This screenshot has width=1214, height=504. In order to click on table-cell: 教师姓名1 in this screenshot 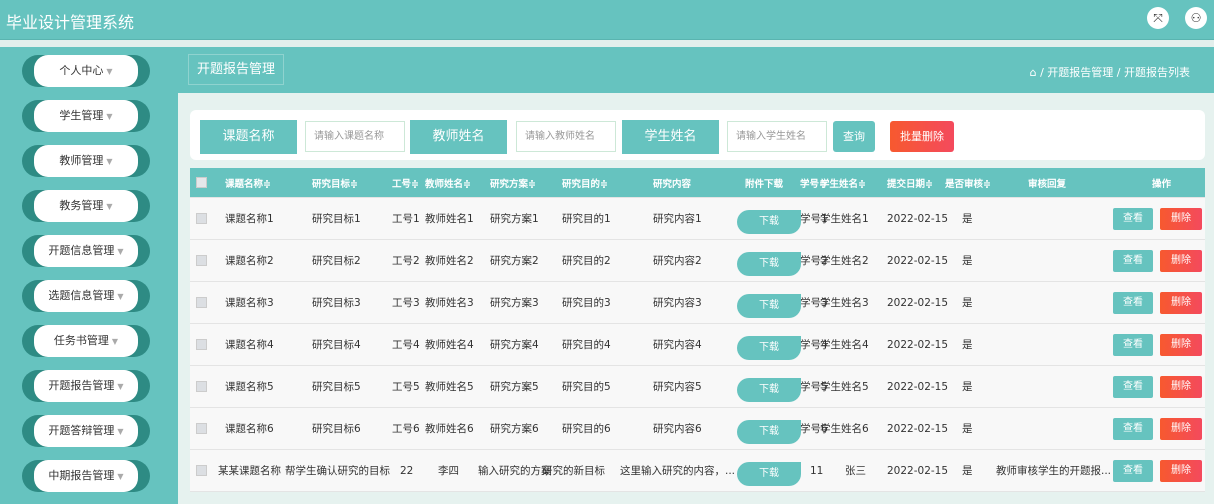, I will do `click(449, 219)`.